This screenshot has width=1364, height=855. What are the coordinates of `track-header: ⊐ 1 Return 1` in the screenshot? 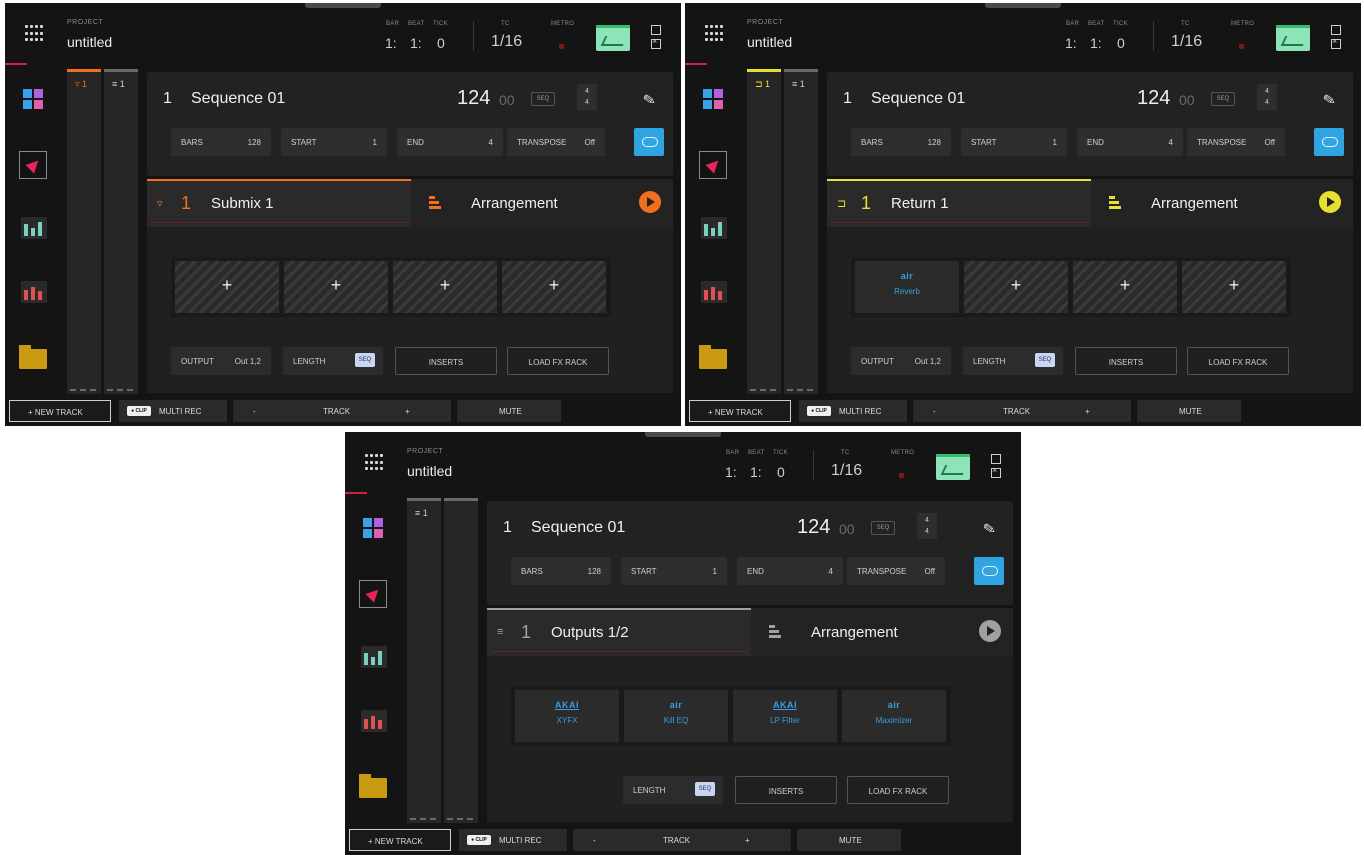 It's located at (959, 203).